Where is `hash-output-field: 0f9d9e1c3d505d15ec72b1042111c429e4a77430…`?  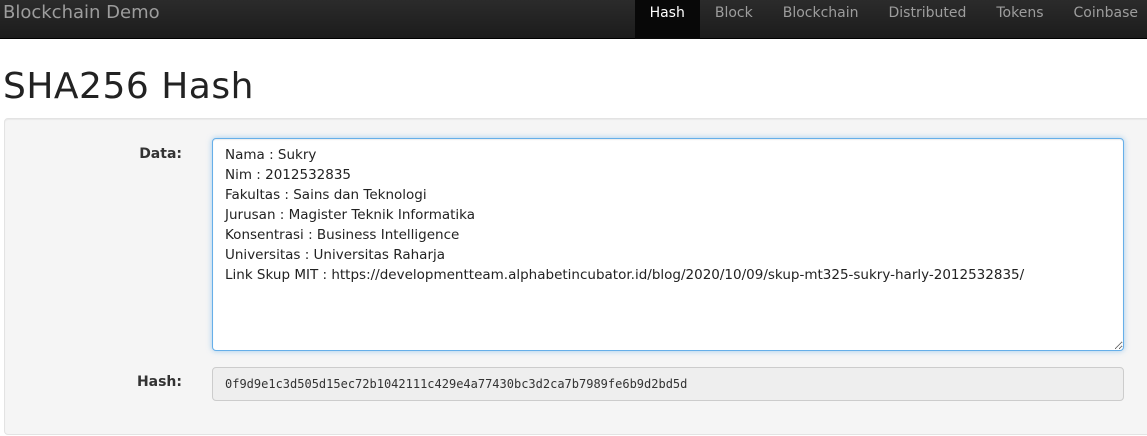
hash-output-field: 0f9d9e1c3d505d15ec72b1042111c429e4a77430… is located at coordinates (668, 384).